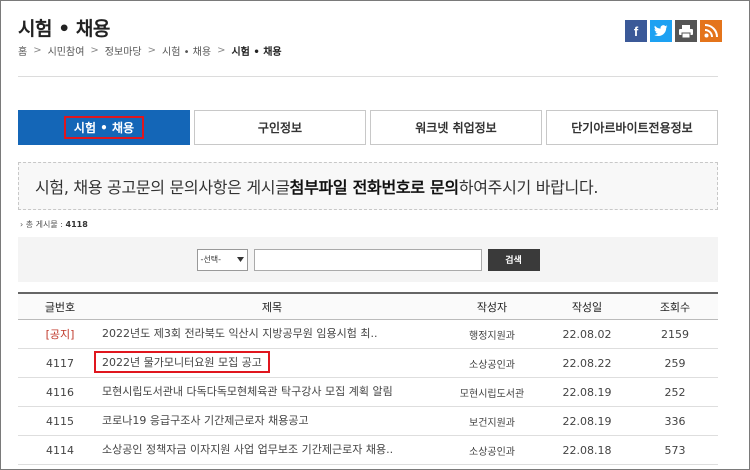  I want to click on tab-label: 구인정보, so click(280, 128).